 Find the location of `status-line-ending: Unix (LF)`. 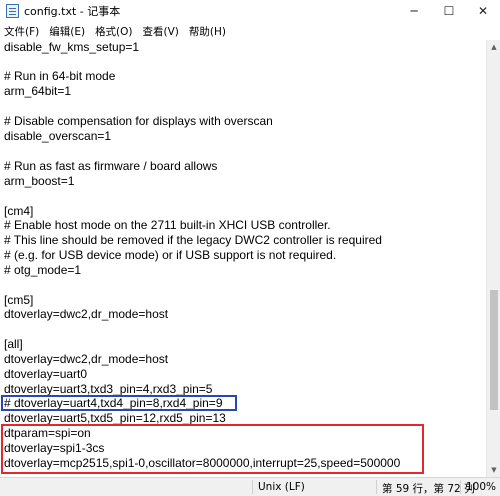

status-line-ending: Unix (LF) is located at coordinates (281, 487).